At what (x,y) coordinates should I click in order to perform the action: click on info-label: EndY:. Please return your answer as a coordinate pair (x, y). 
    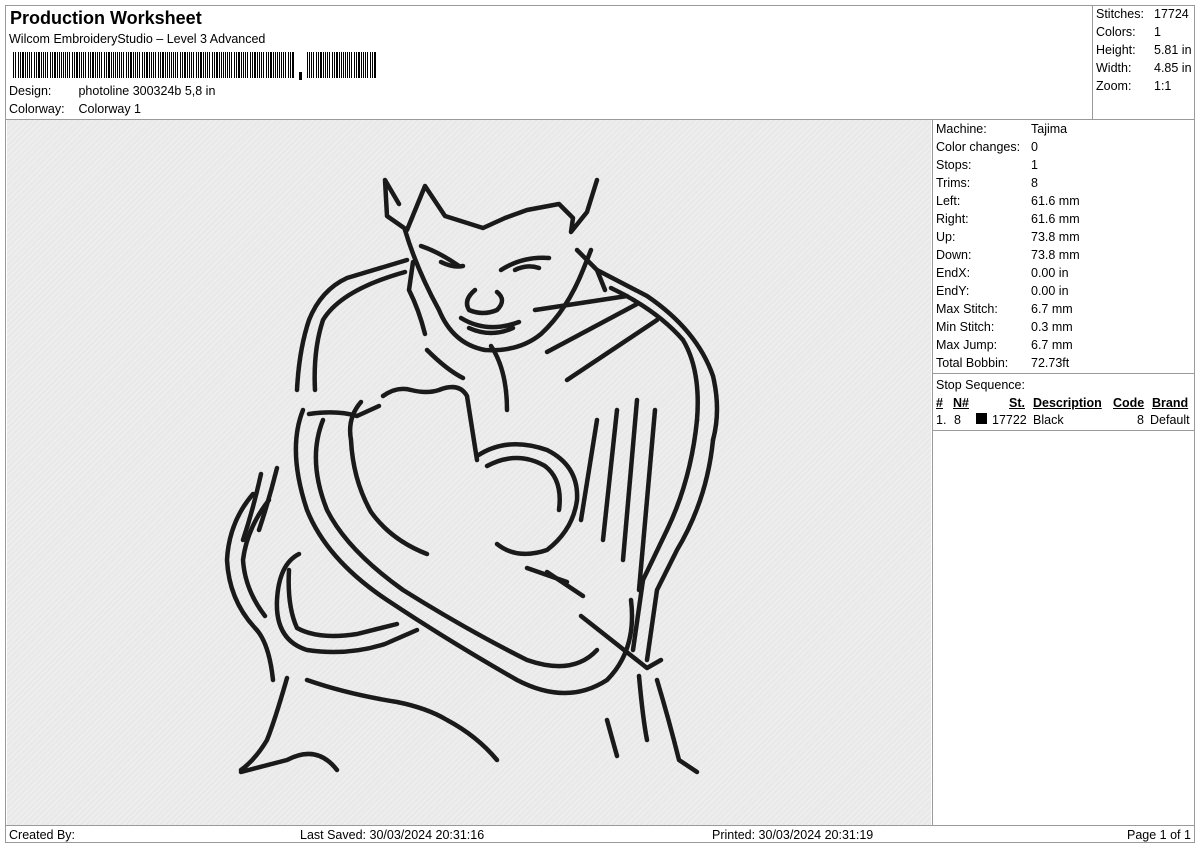
    Looking at the image, I should click on (953, 291).